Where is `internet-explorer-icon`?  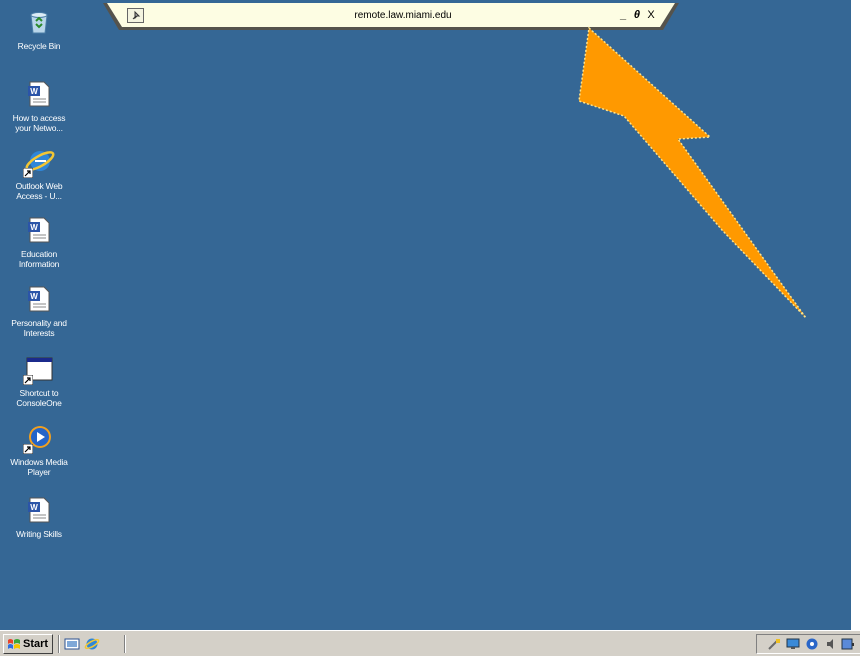 internet-explorer-icon is located at coordinates (92, 644).